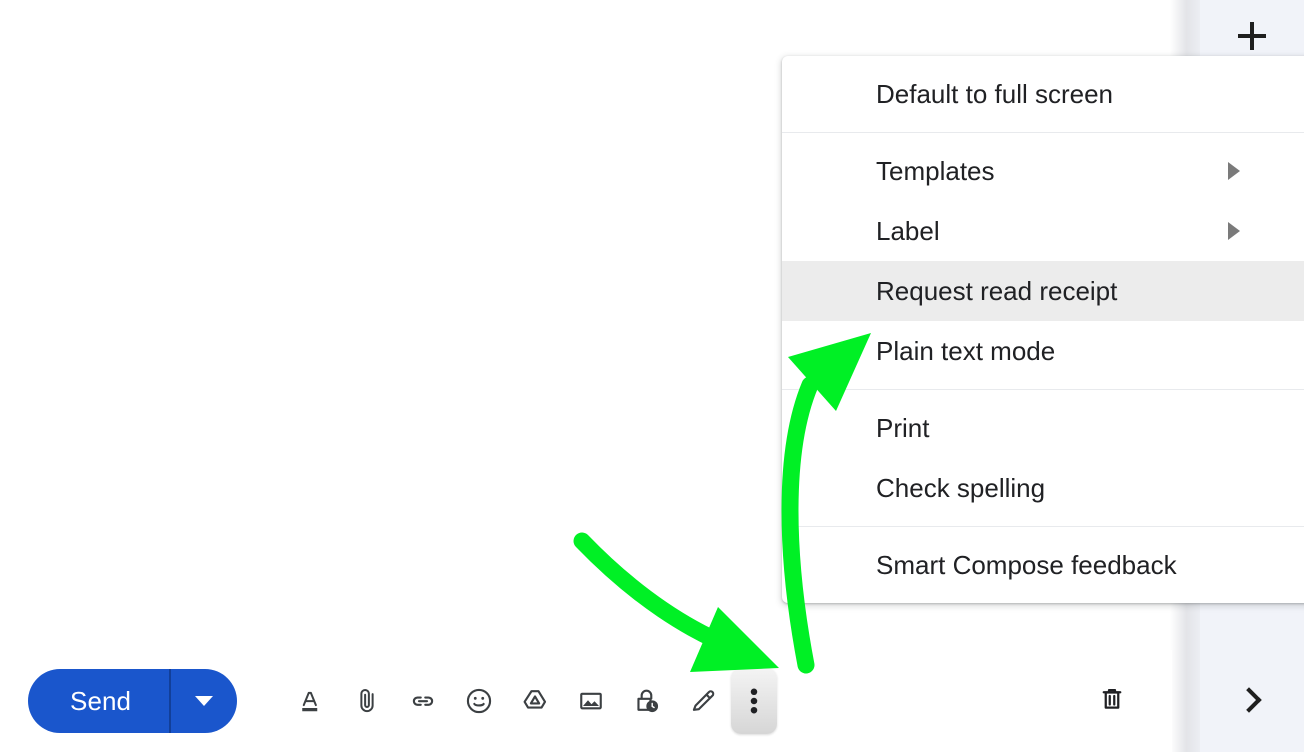 Image resolution: width=1304 pixels, height=752 pixels. I want to click on menu-item-print: Print, so click(1043, 428).